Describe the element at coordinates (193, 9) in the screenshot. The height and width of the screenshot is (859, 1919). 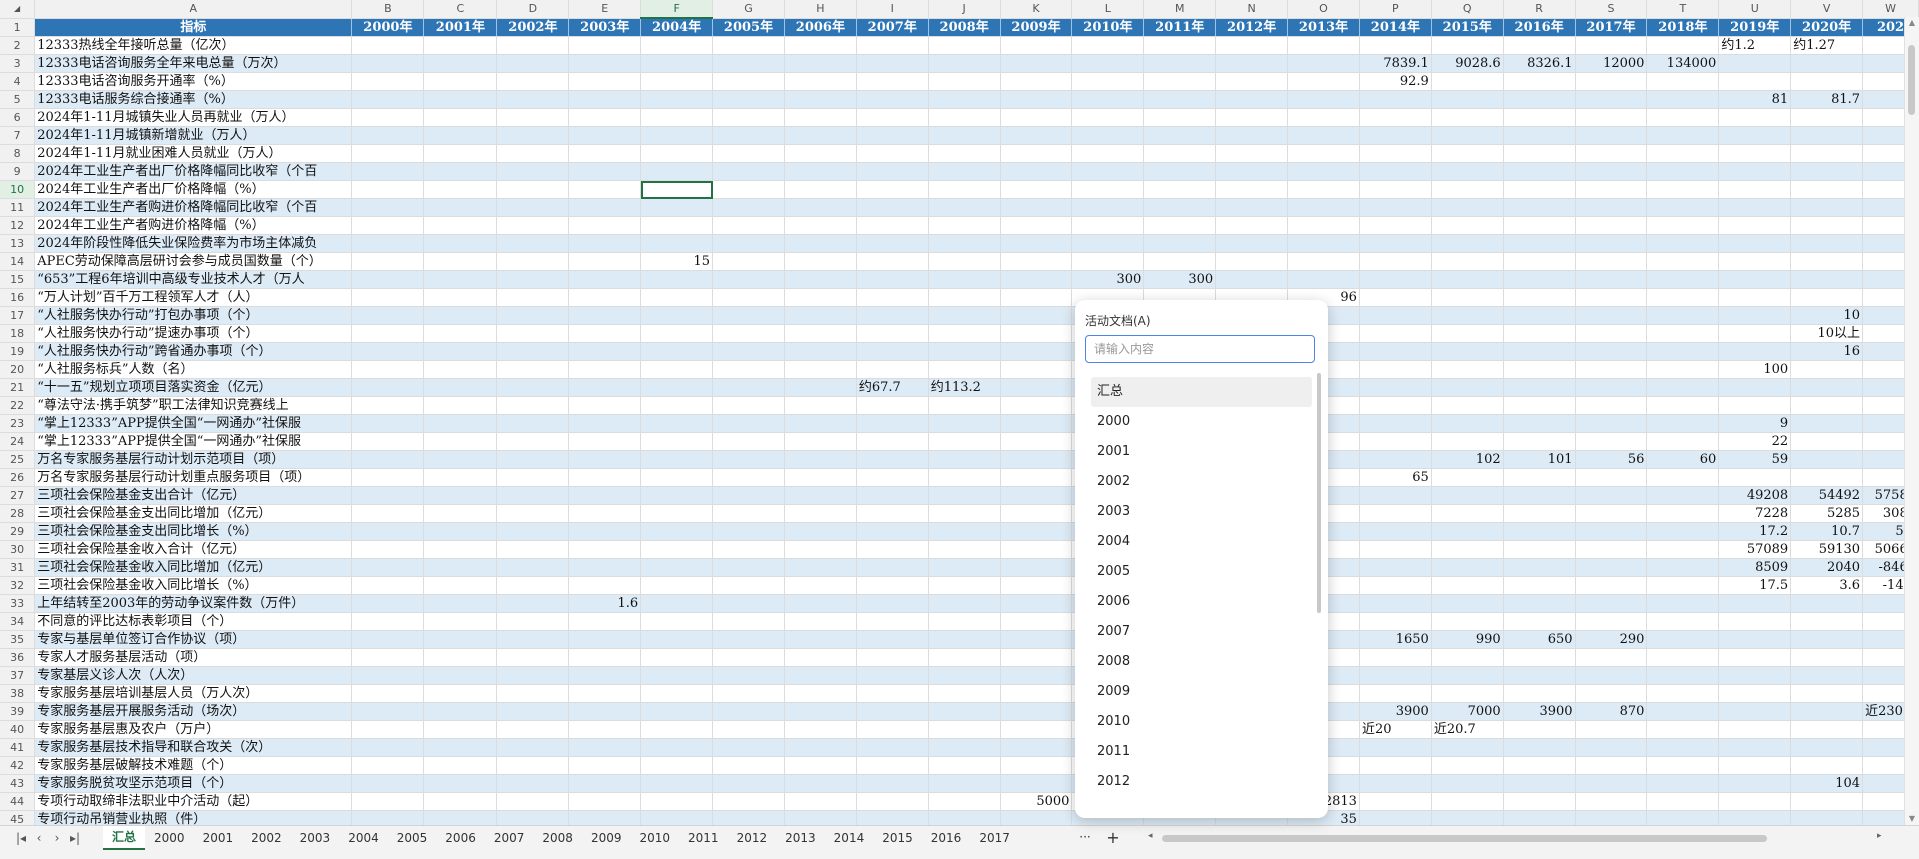
I see `column-header: A` at that location.